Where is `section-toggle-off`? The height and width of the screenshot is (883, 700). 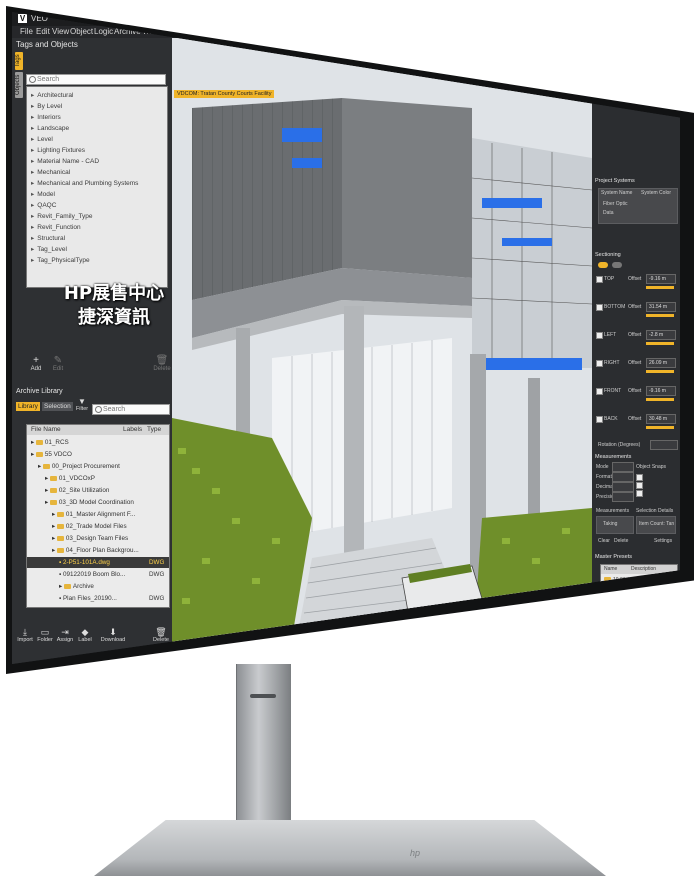 section-toggle-off is located at coordinates (617, 265).